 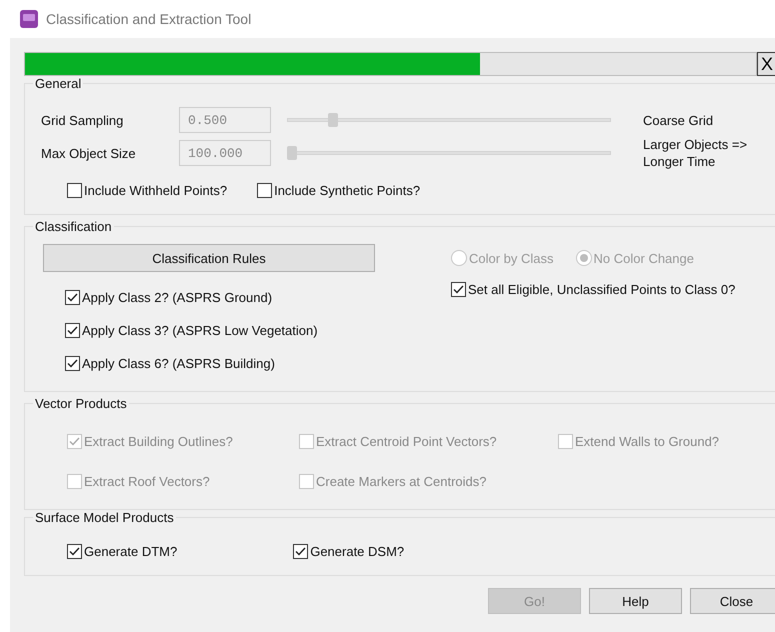 I want to click on checkbox-label: Extract Centroid Point Vectors?, so click(x=406, y=441).